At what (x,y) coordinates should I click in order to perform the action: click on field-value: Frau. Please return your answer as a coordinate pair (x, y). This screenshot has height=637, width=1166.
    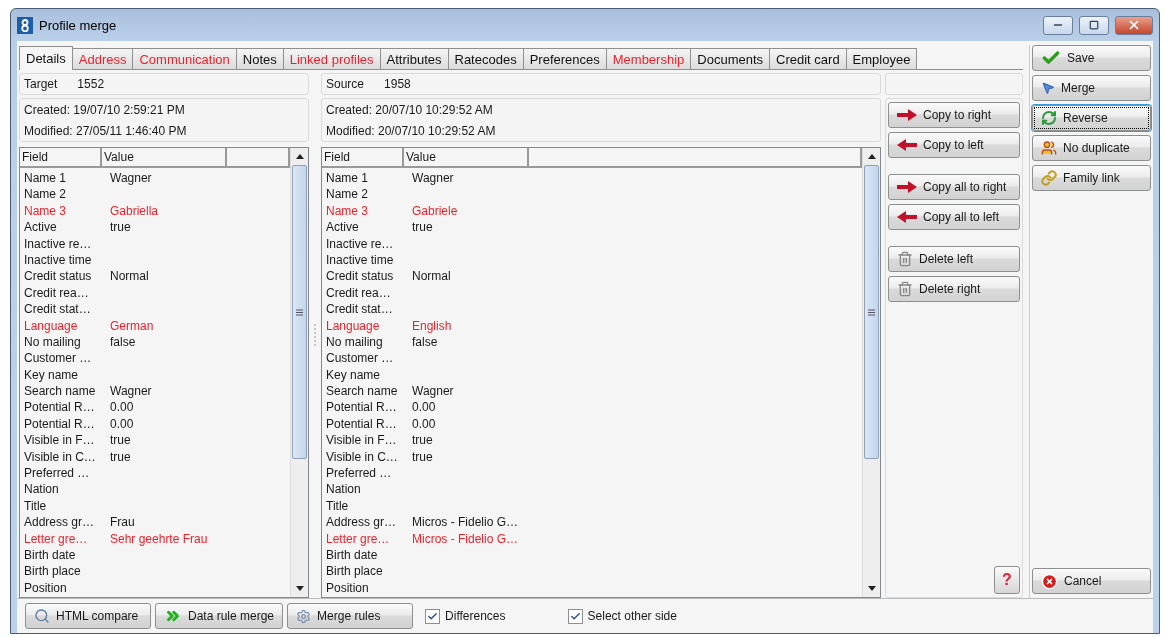
    Looking at the image, I should click on (122, 522).